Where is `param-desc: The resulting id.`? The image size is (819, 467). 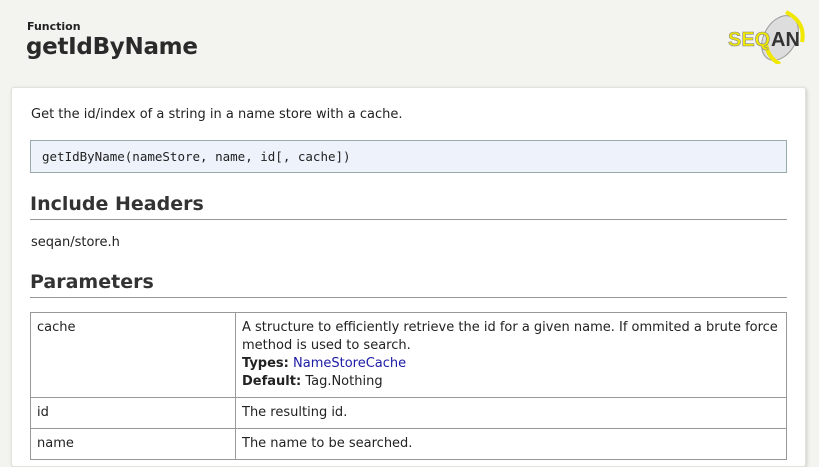 param-desc: The resulting id. is located at coordinates (511, 413).